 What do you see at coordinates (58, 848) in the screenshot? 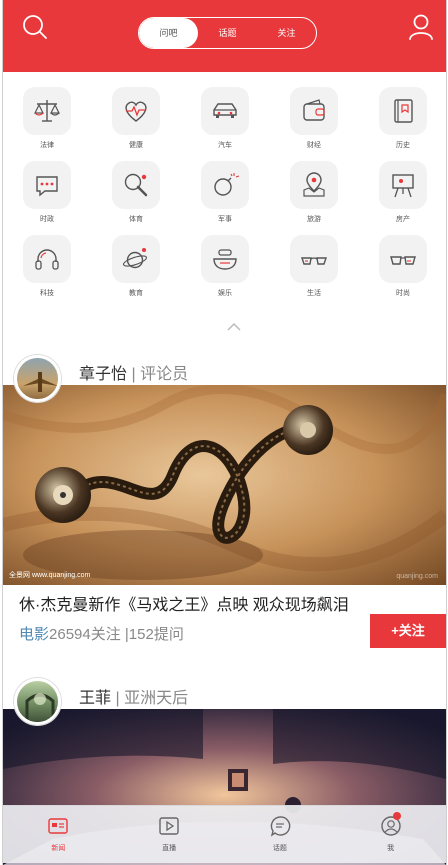
I see `tab-label: 新闻` at bounding box center [58, 848].